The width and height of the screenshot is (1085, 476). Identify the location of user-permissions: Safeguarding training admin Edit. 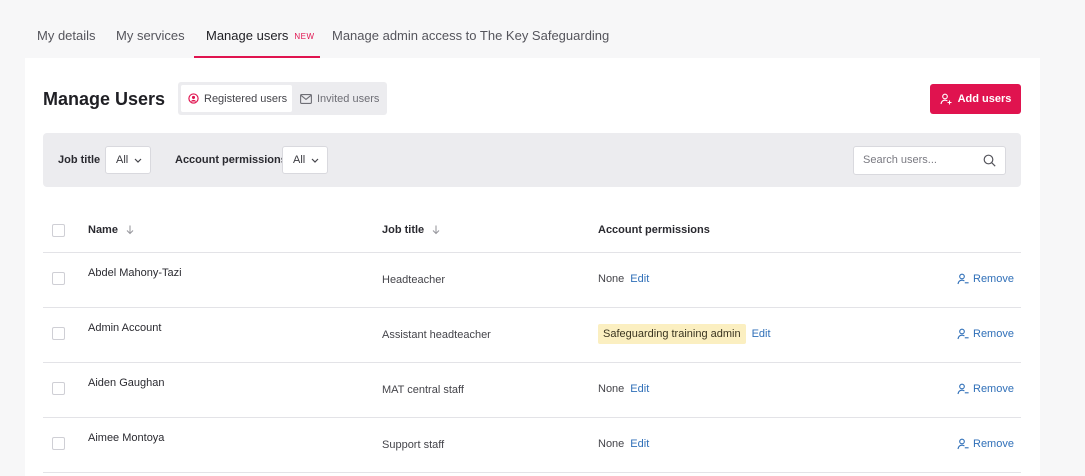
(684, 334).